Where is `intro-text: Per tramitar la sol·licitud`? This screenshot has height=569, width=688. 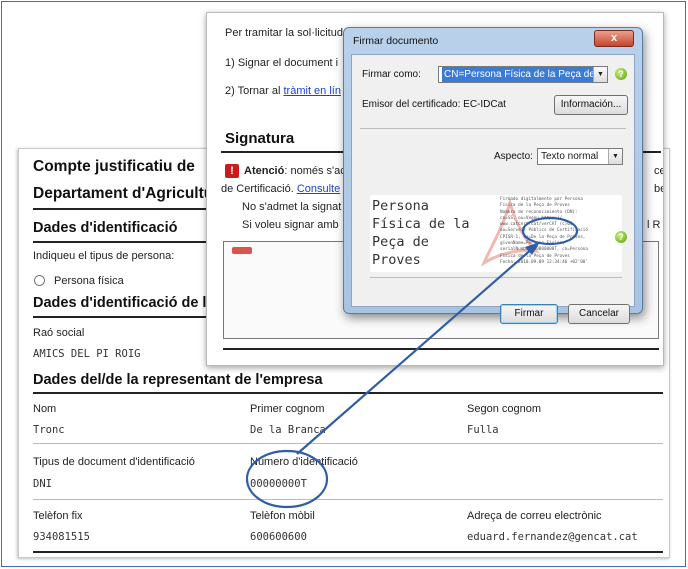
intro-text: Per tramitar la sol·licitud is located at coordinates (284, 33).